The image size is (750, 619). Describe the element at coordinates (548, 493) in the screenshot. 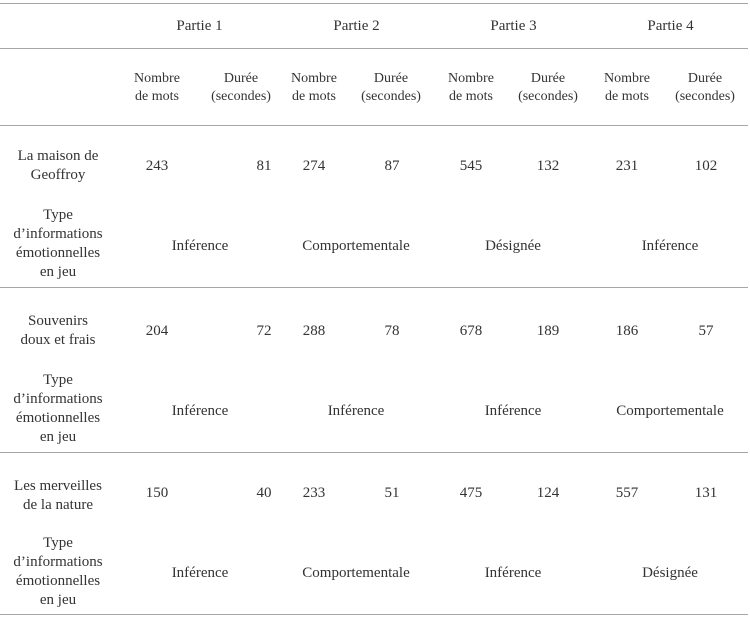

I see `duration-cell: 124` at that location.